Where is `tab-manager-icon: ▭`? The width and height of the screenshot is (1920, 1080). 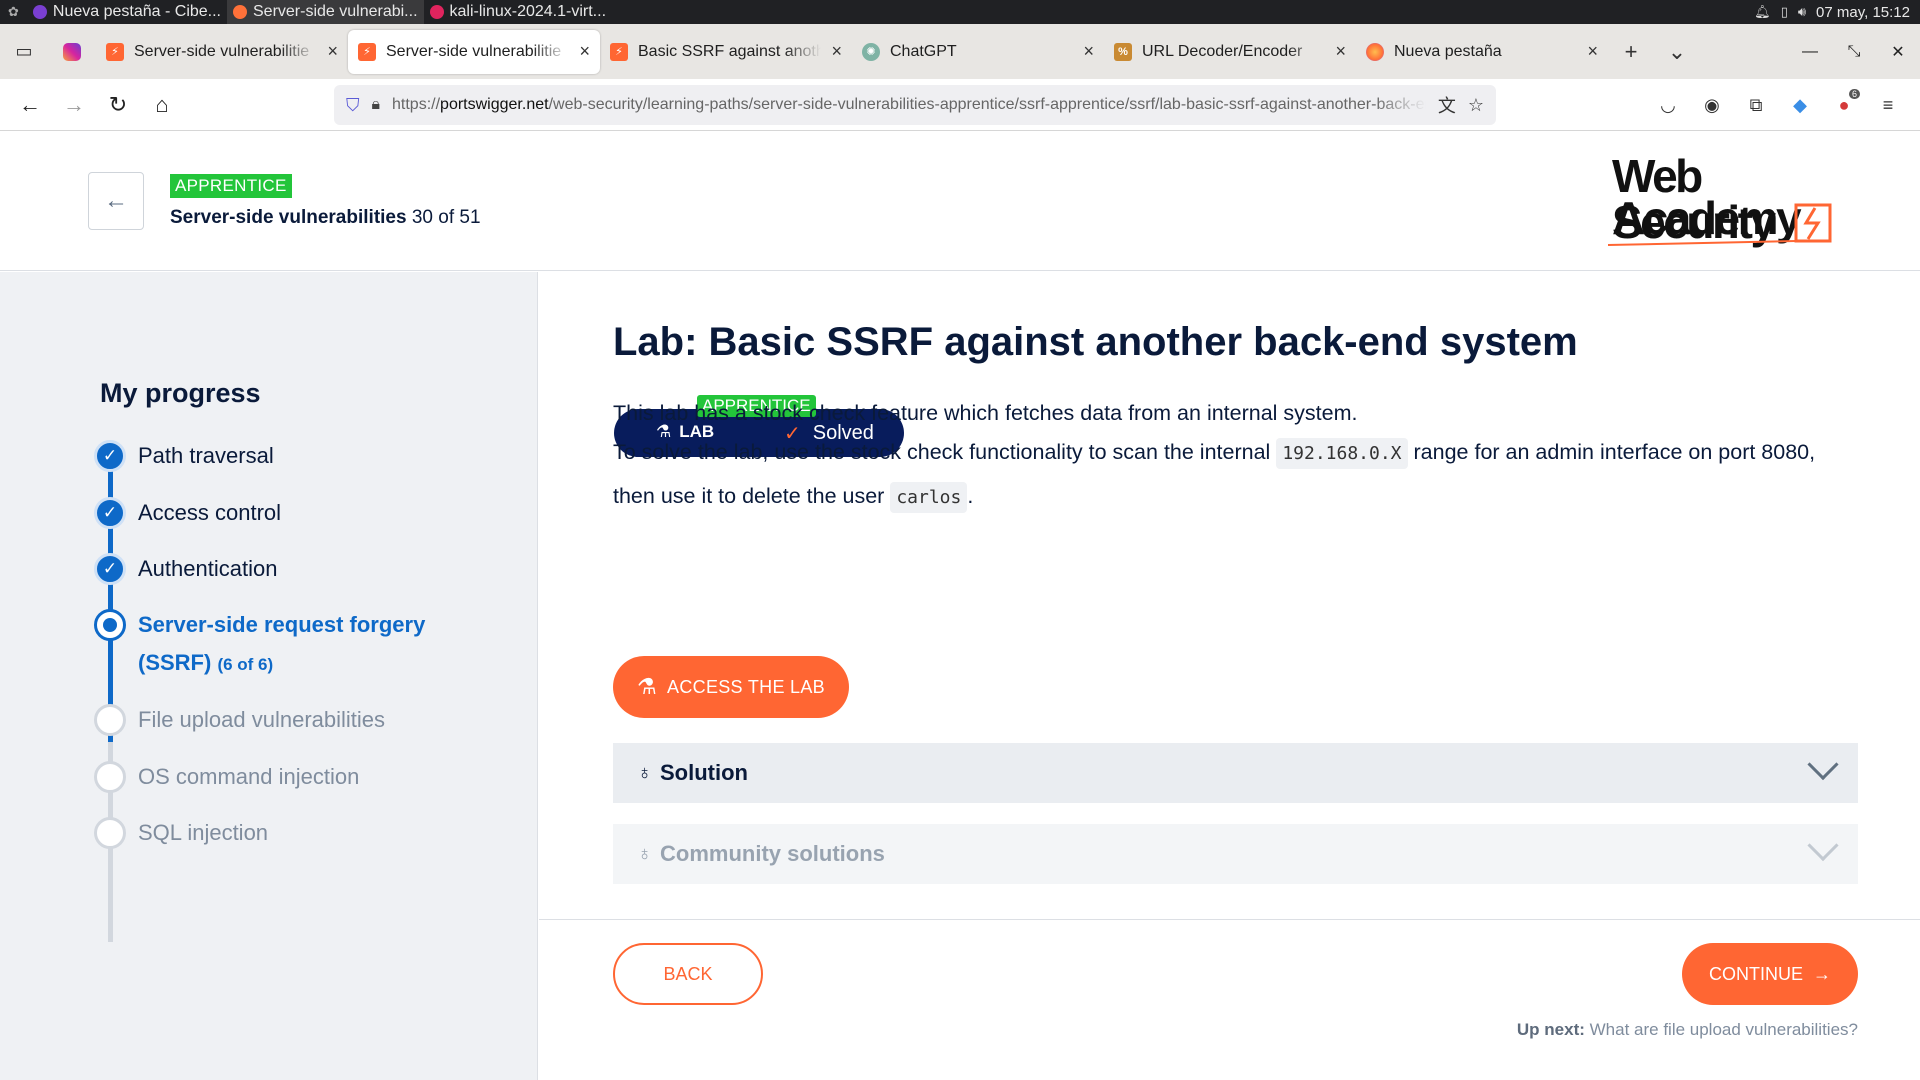
tab-manager-icon: ▭ is located at coordinates (24, 51).